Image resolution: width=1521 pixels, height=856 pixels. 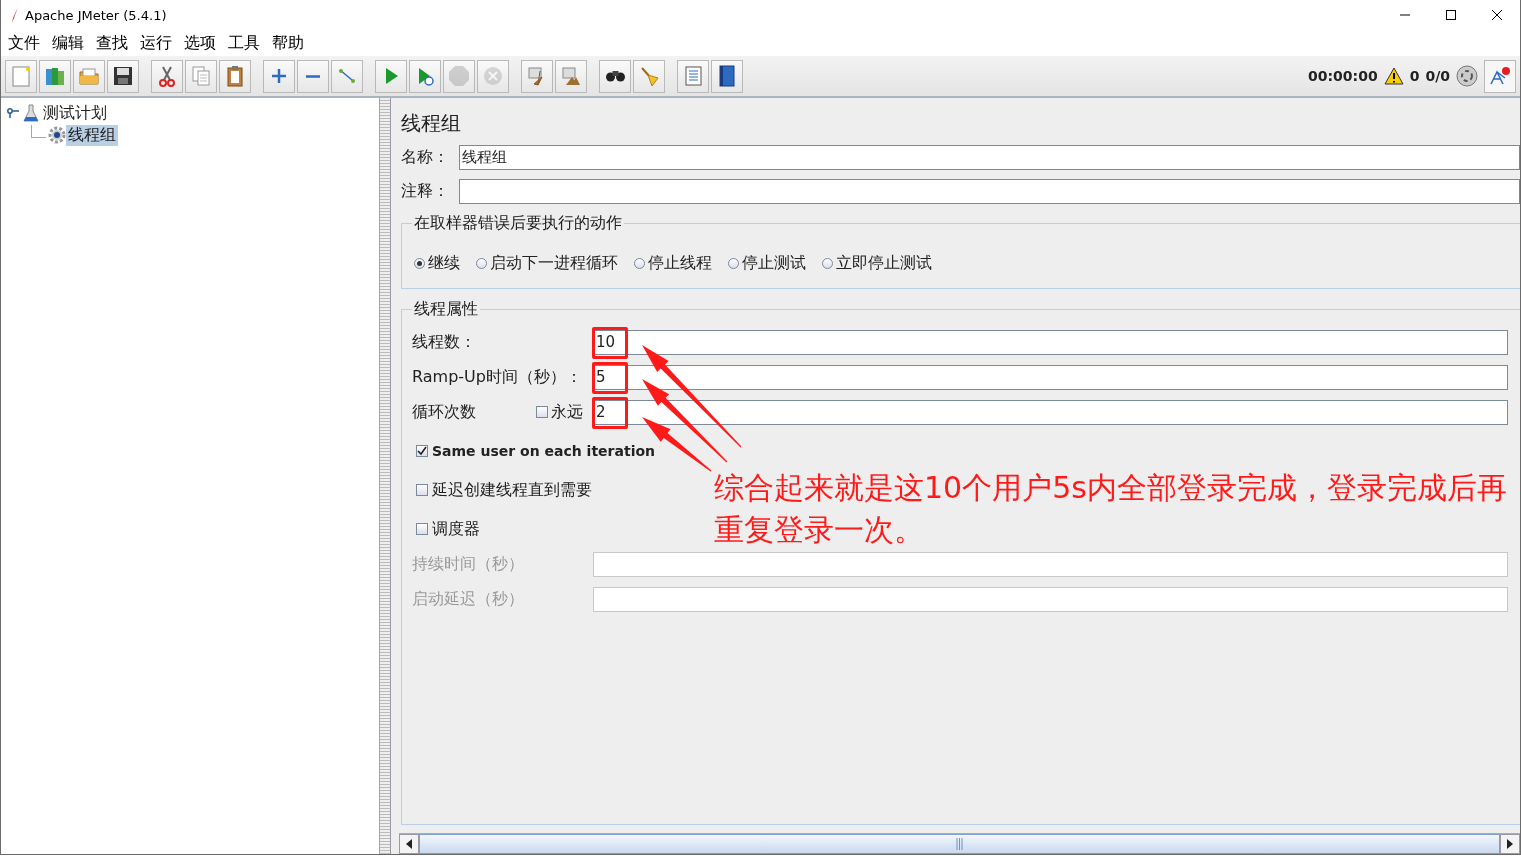 I want to click on group-title: 在取样器错误后要执行的动作, so click(x=518, y=223).